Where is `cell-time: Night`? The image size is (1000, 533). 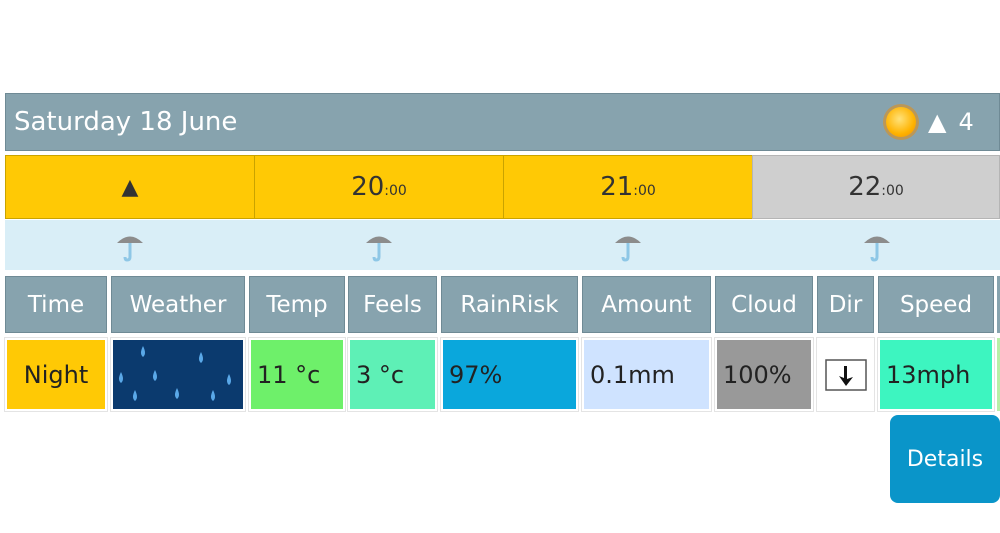
cell-time: Night is located at coordinates (56, 374).